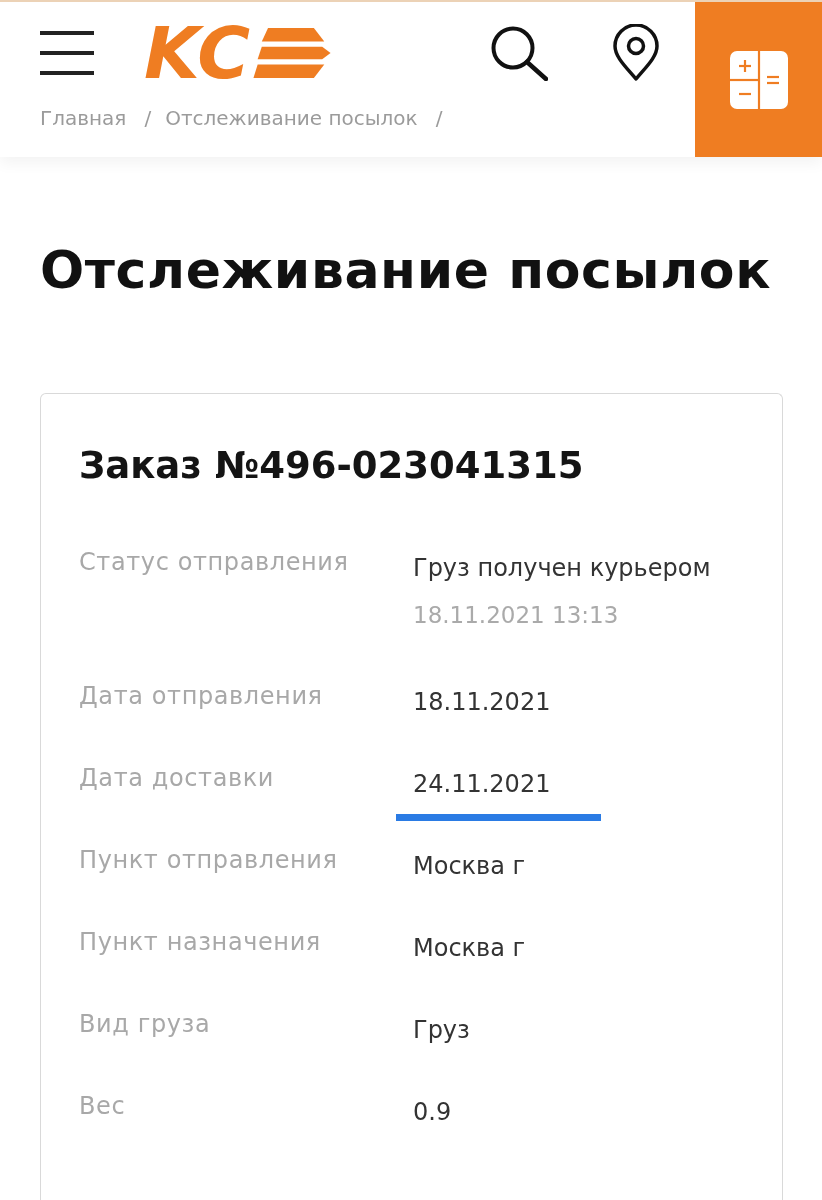 This screenshot has height=1200, width=822. What do you see at coordinates (441, 1030) in the screenshot?
I see `field-value: Груз` at bounding box center [441, 1030].